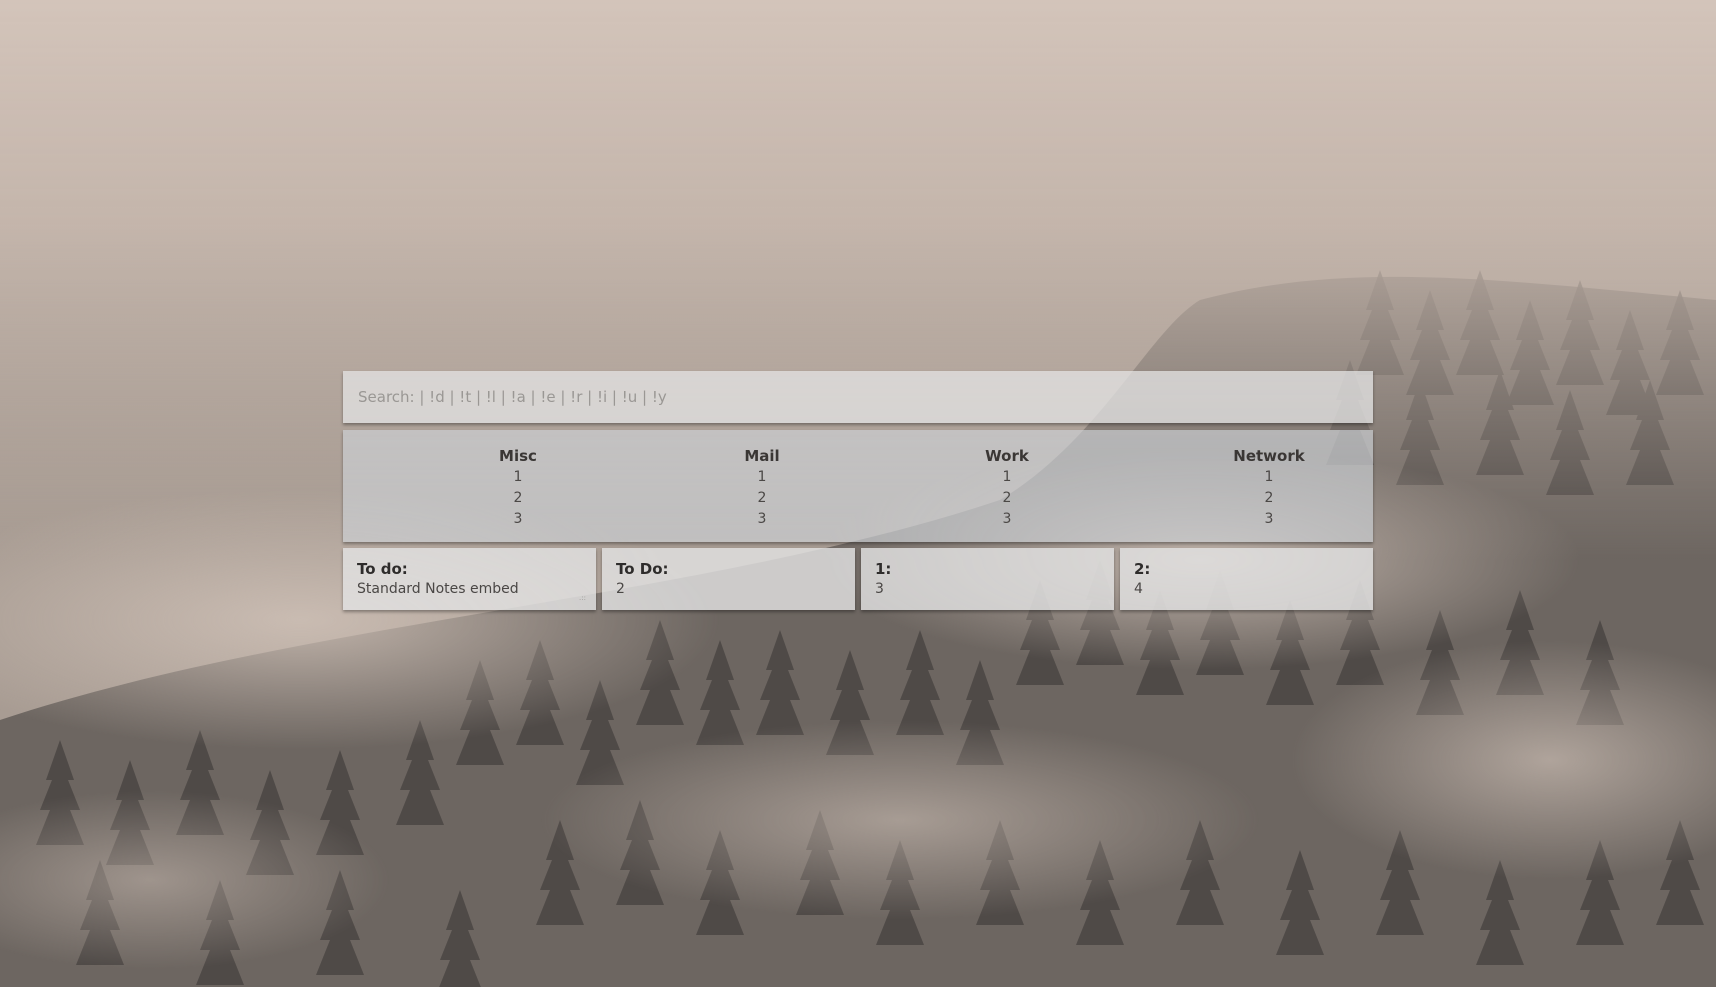 This screenshot has height=987, width=1716. Describe the element at coordinates (987, 589) in the screenshot. I see `note-body: 3` at that location.